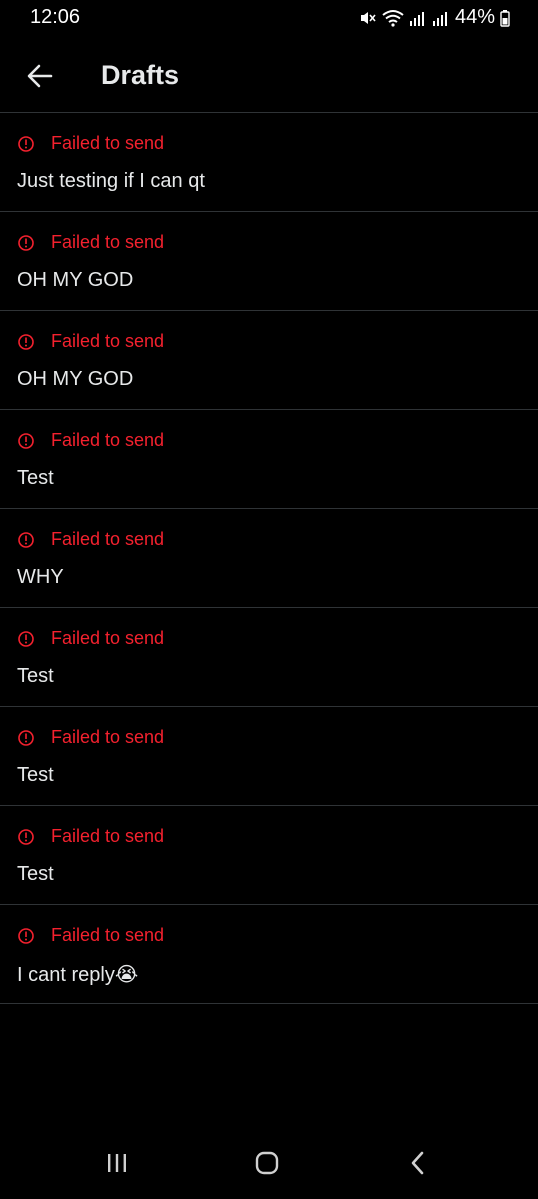  Describe the element at coordinates (505, 18) in the screenshot. I see `battery-icon` at that location.